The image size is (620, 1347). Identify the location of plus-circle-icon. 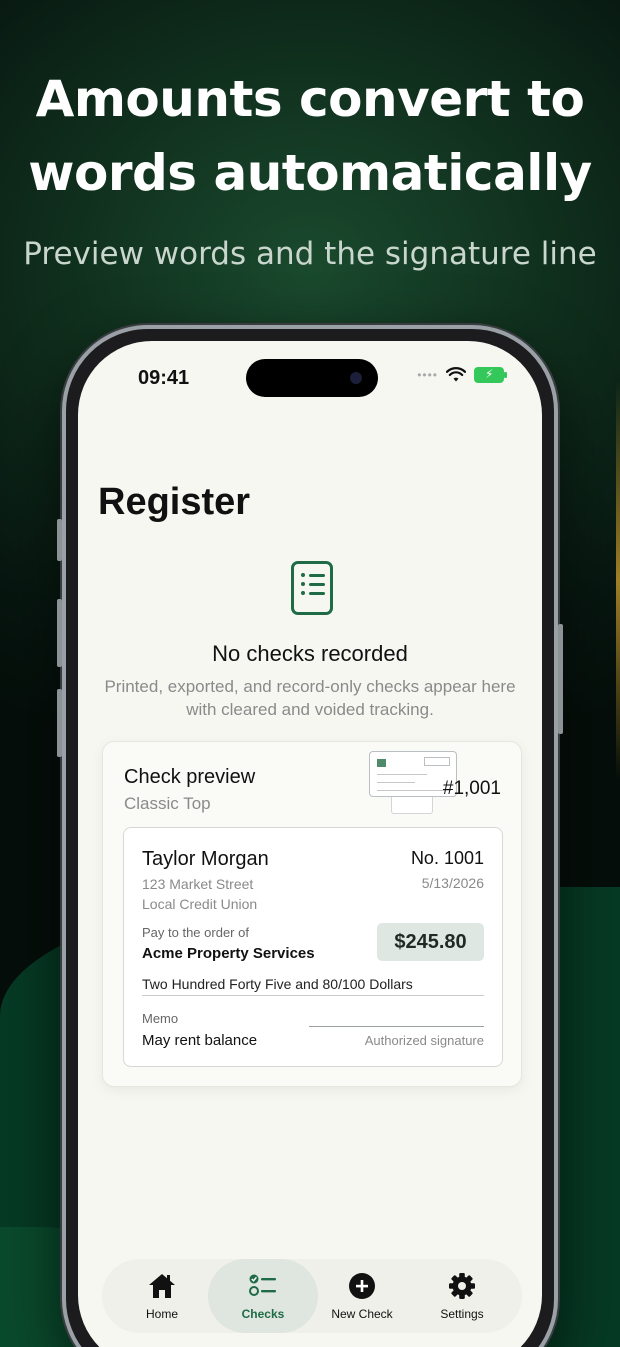
(362, 1286).